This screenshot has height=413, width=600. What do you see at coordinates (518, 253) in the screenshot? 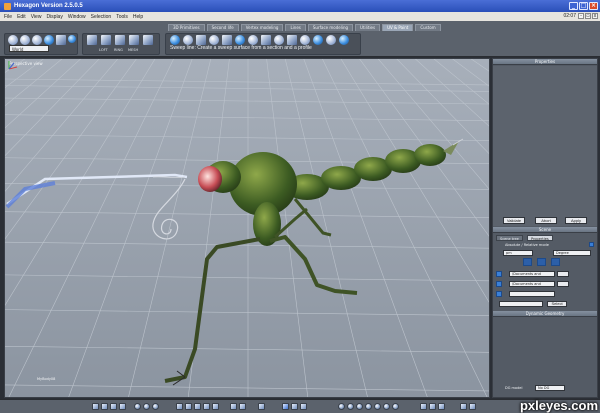
I see `unit-select: pm` at bounding box center [518, 253].